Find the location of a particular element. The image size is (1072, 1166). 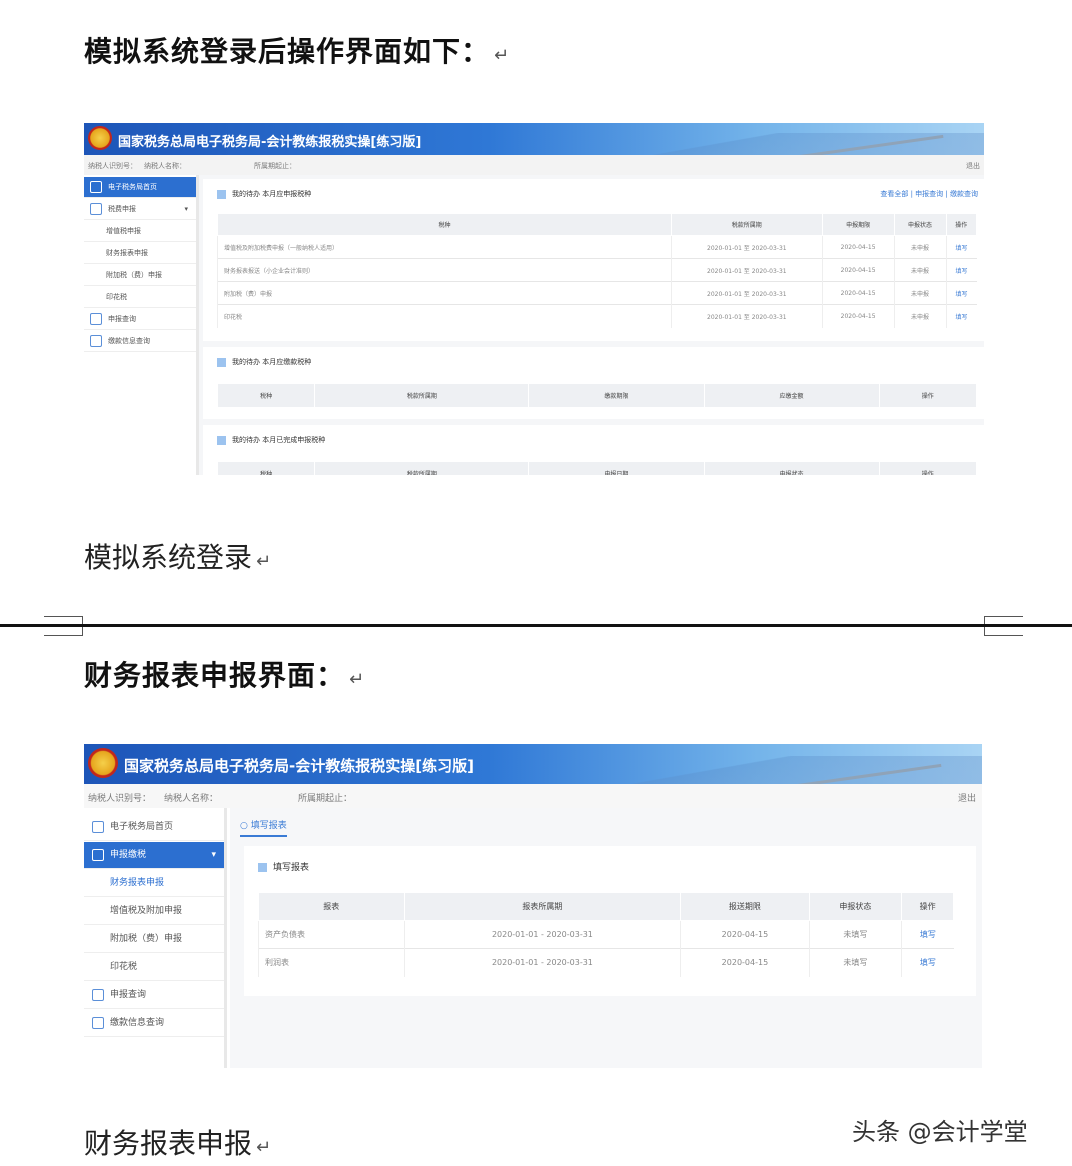

completed-table: 税种 税款所属期 申报日期 申报状态 操作 is located at coordinates (597, 468).